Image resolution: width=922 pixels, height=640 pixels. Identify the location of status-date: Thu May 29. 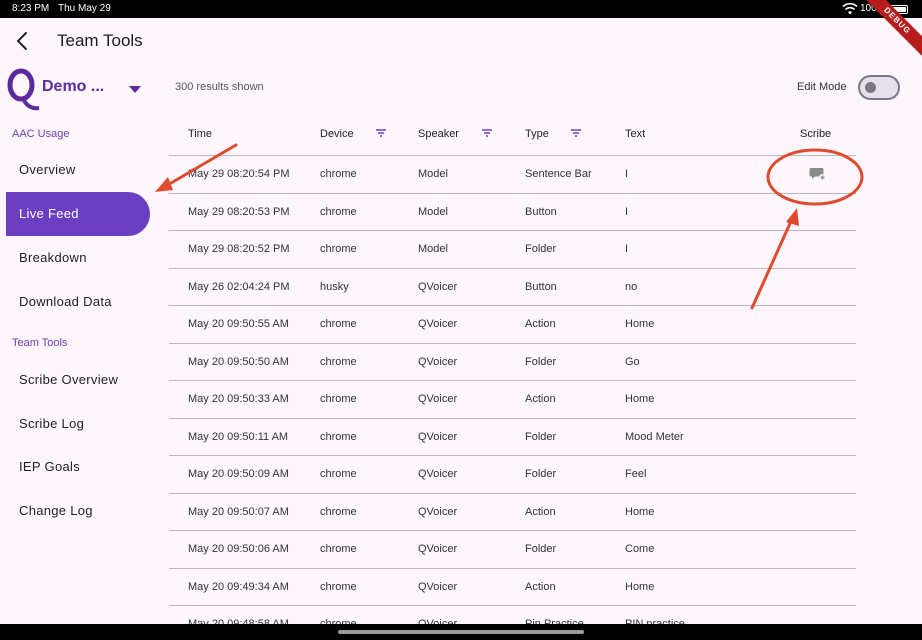
(84, 8).